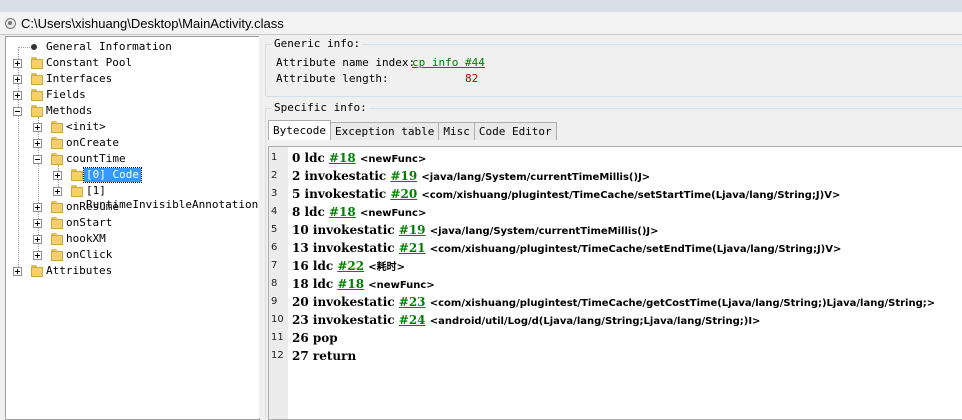 This screenshot has width=962, height=420. Describe the element at coordinates (412, 320) in the screenshot. I see `constant-pool-ref-link: #24` at that location.